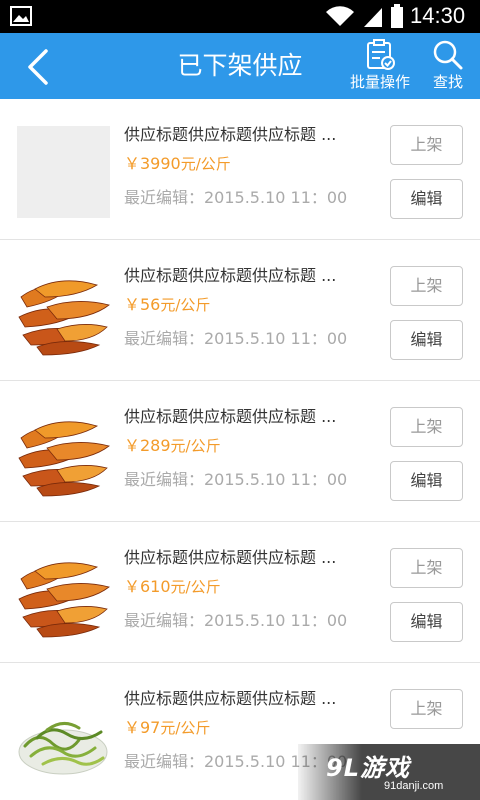 The image size is (480, 800). What do you see at coordinates (379, 82) in the screenshot?
I see `batch-operation-label: 批量操作` at bounding box center [379, 82].